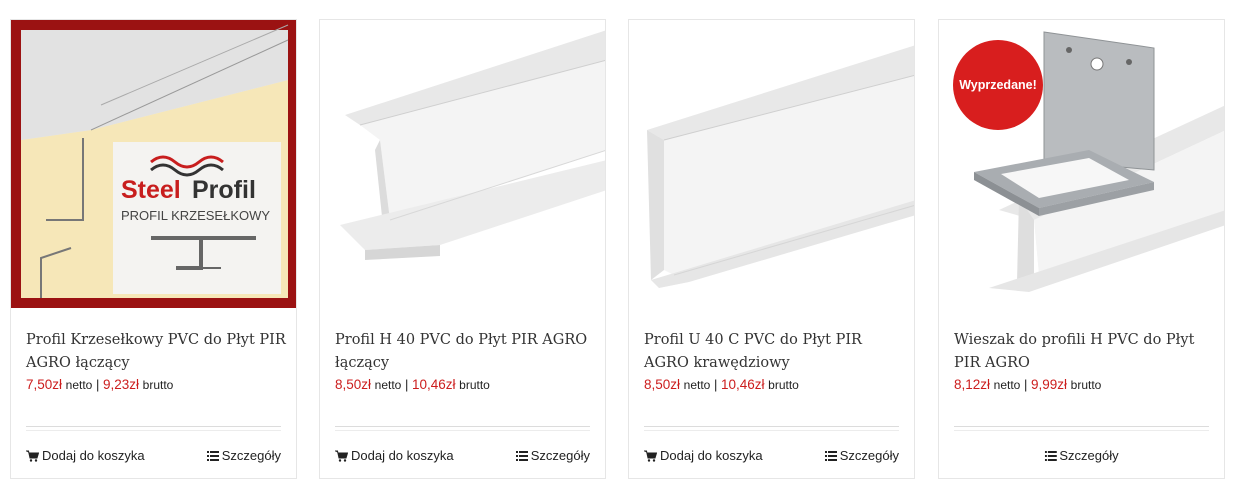 This screenshot has width=1241, height=493. What do you see at coordinates (121, 384) in the screenshot?
I see `price-gross: 9,23zł` at bounding box center [121, 384].